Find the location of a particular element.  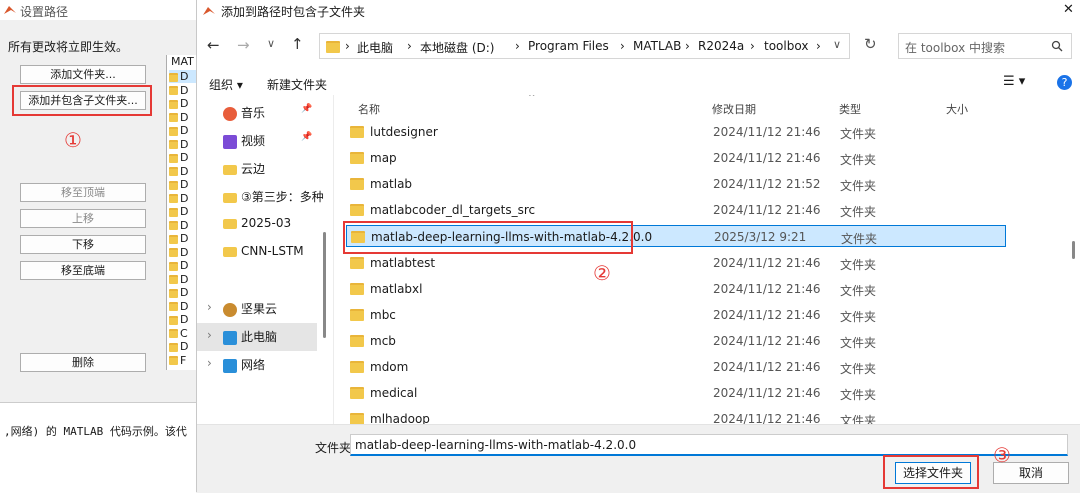

new-folder-button: 新建文件夹 is located at coordinates (297, 84).